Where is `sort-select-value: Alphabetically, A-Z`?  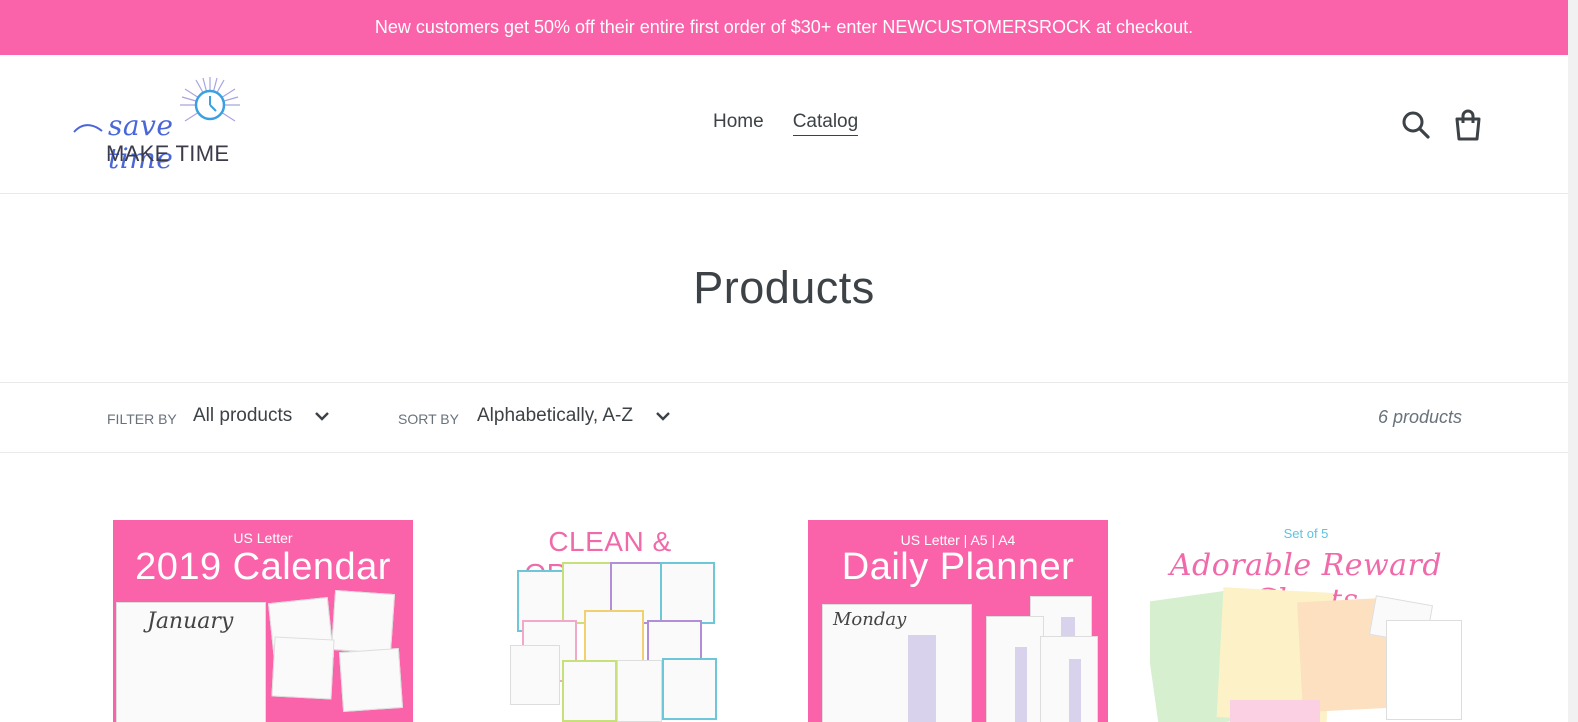 sort-select-value: Alphabetically, A-Z is located at coordinates (555, 415).